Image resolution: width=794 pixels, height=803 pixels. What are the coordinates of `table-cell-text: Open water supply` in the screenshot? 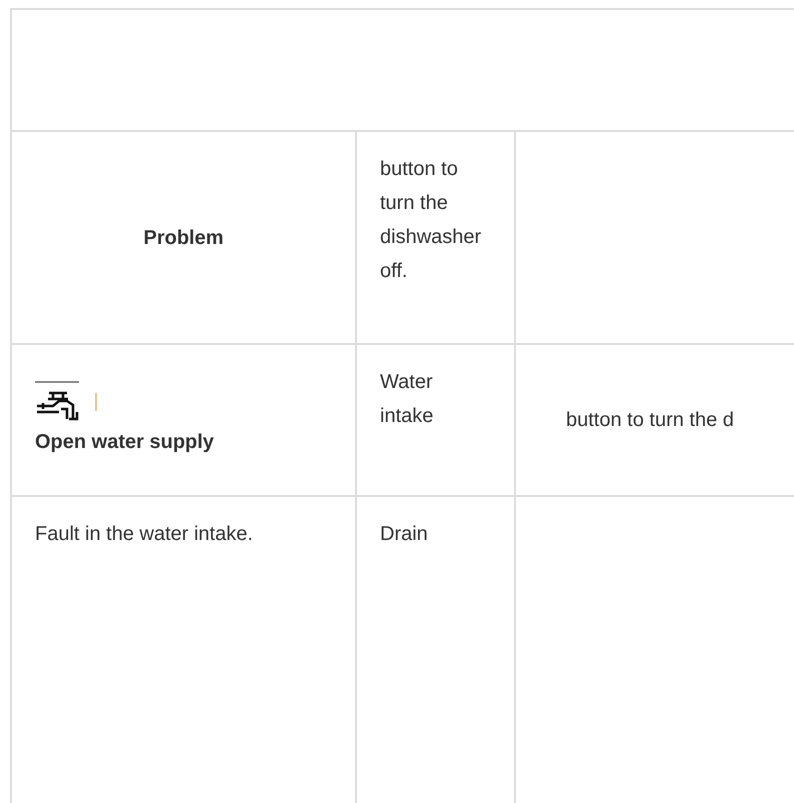 It's located at (124, 442).